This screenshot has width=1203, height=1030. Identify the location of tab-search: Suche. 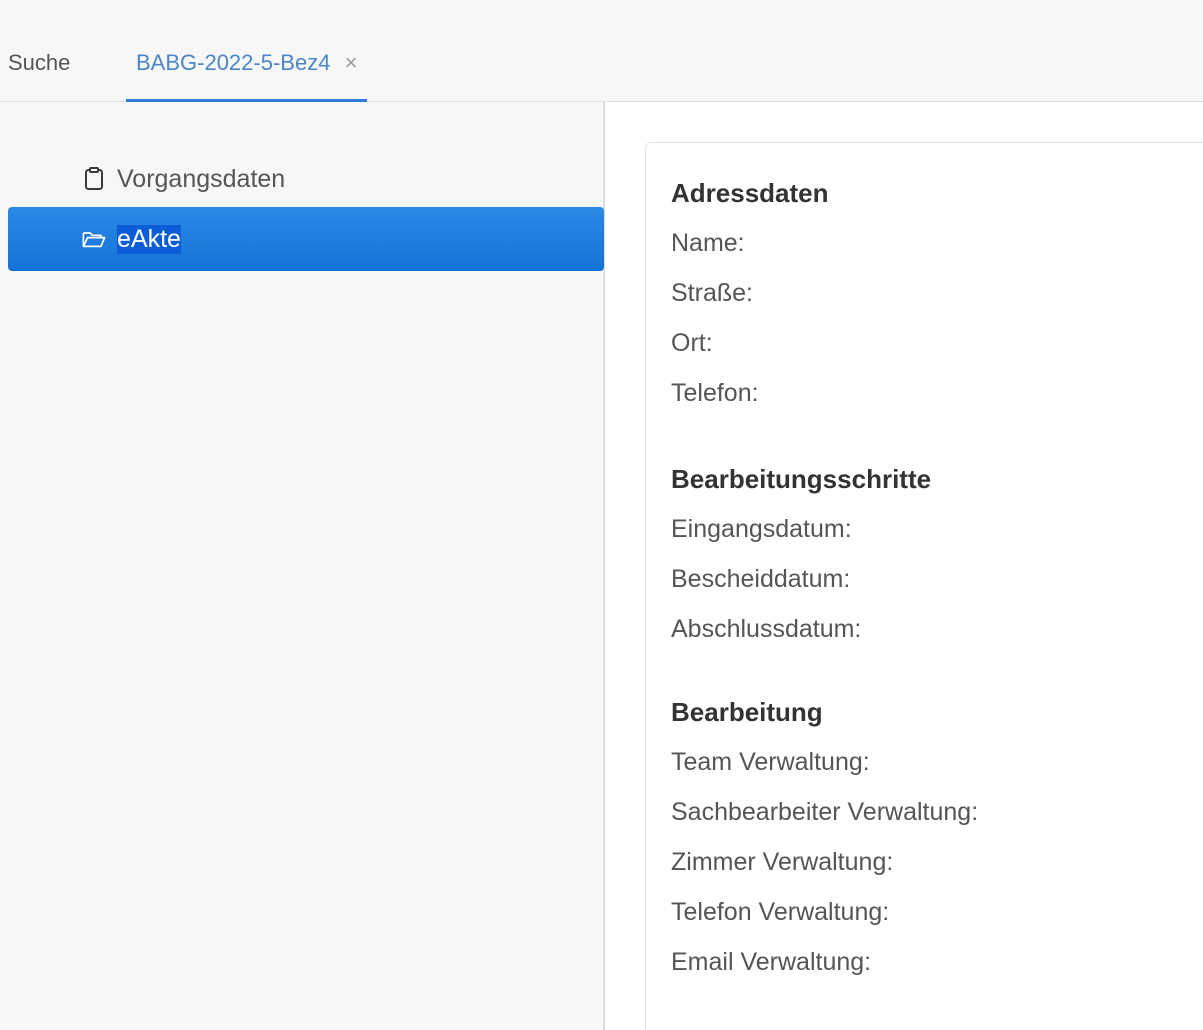
(39, 74).